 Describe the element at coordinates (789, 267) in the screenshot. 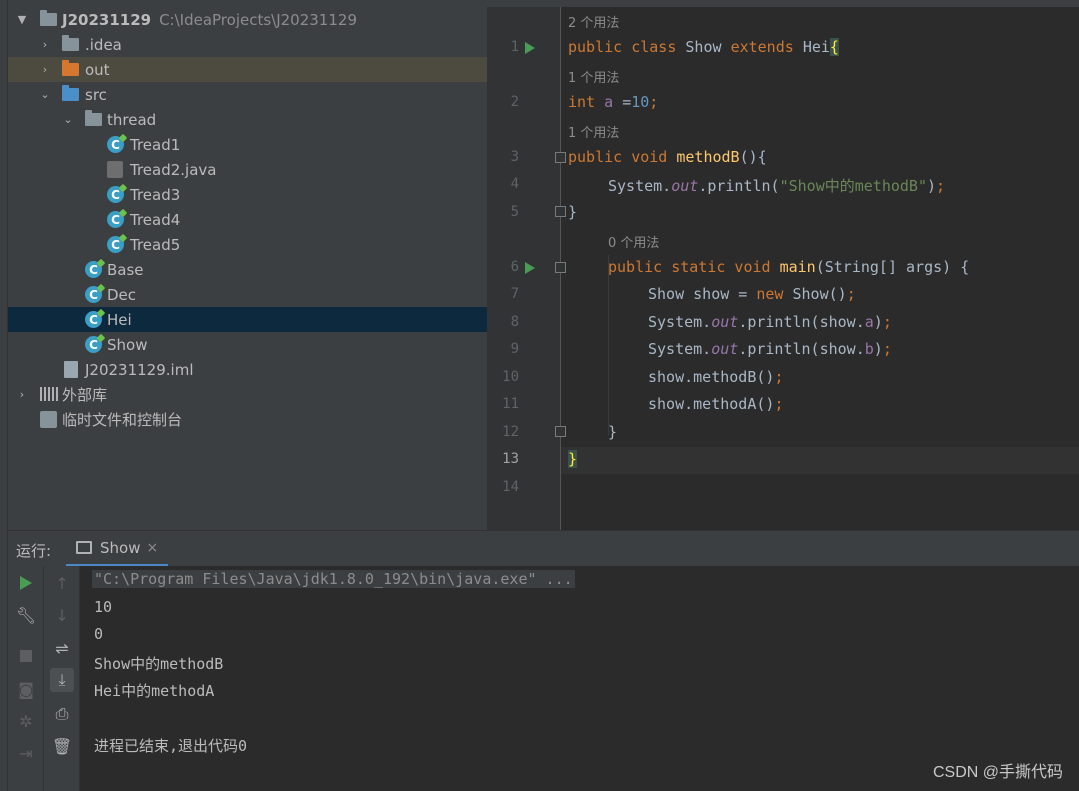

I see `code-line-6: public static void main(String[] args) {` at that location.